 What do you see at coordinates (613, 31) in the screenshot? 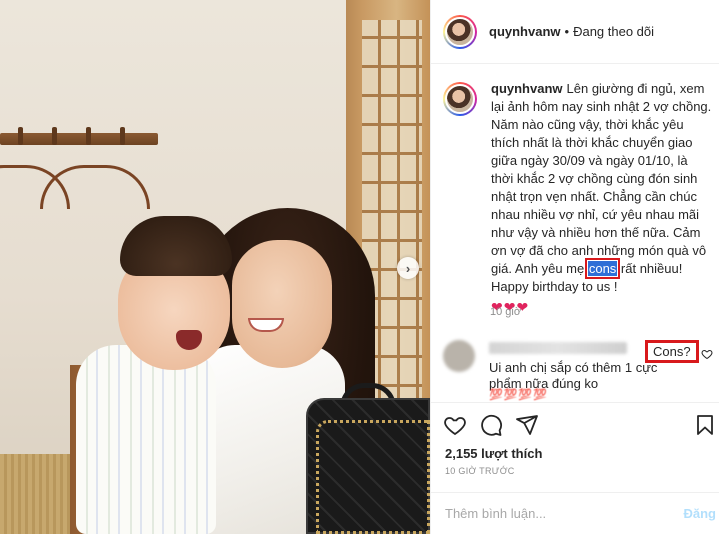
I see `follow-status-button: Đang theo dõi` at bounding box center [613, 31].